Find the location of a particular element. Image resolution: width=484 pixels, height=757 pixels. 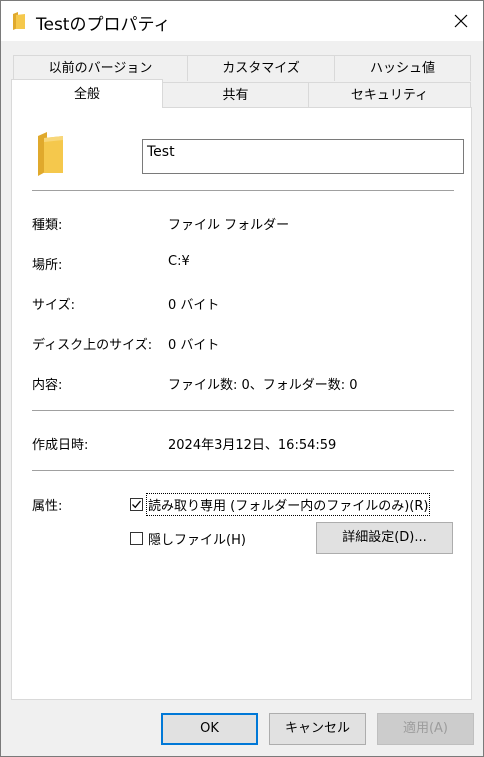

tab-security: セキュリティ is located at coordinates (389, 95).